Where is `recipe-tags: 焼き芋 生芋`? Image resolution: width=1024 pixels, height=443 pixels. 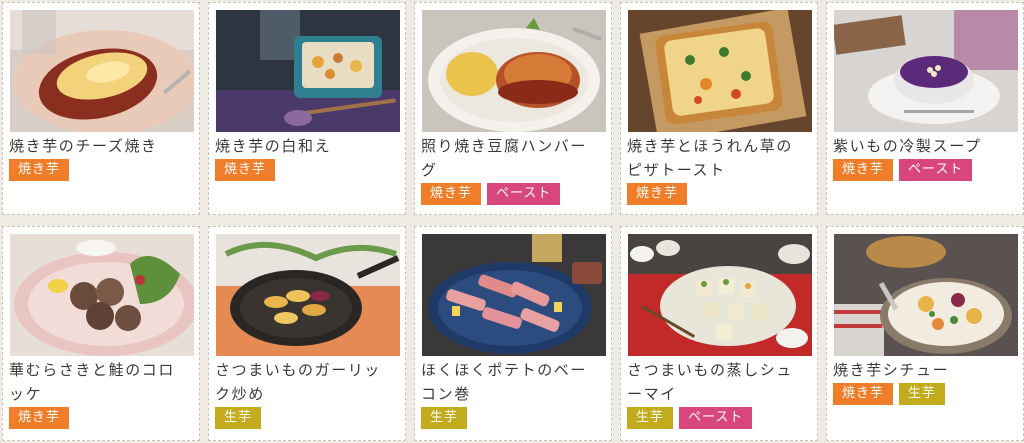
recipe-tags: 焼き芋 生芋 is located at coordinates (889, 394).